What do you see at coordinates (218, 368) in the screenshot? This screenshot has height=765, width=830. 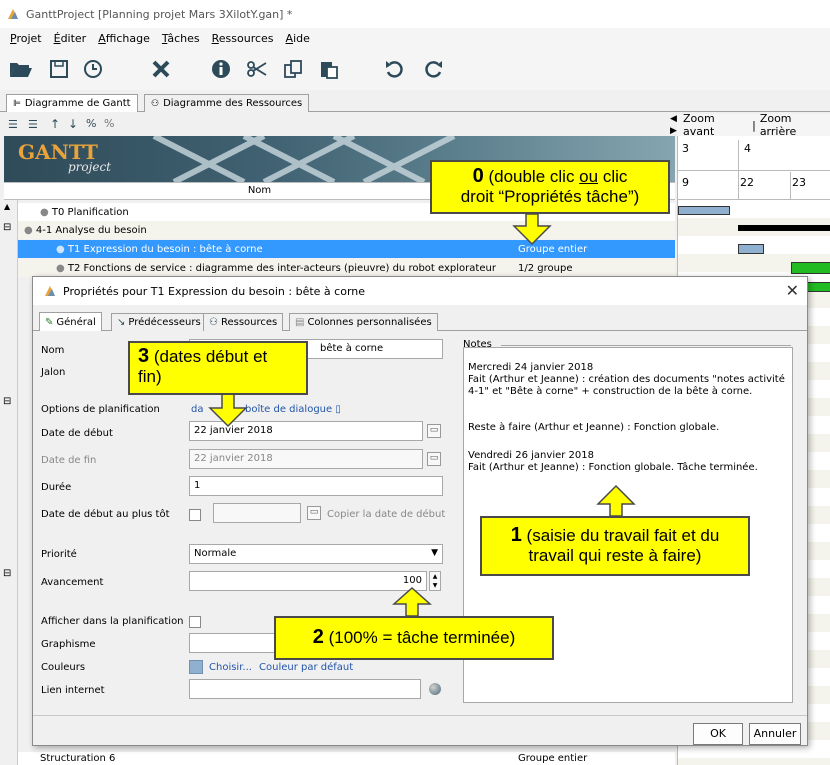 I see `annotation-3: 3 (dates début et fin)` at bounding box center [218, 368].